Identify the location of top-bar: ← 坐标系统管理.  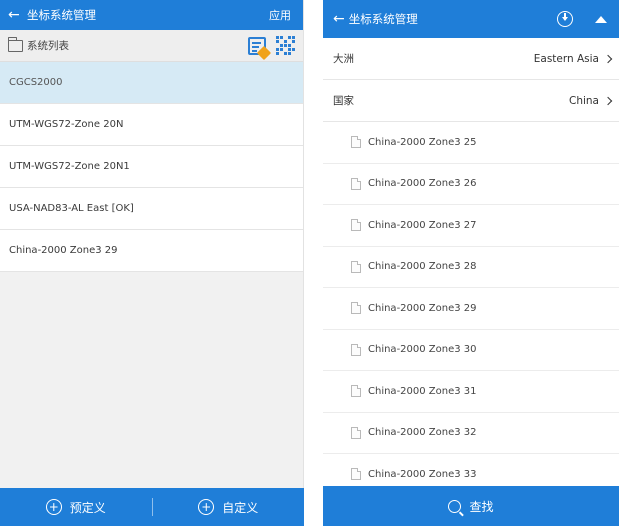
(471, 19).